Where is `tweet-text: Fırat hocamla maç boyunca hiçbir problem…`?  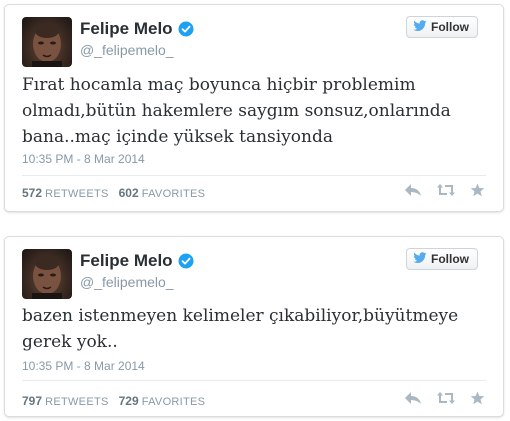 tweet-text: Fırat hocamla maç boyunca hiçbir problem… is located at coordinates (236, 111).